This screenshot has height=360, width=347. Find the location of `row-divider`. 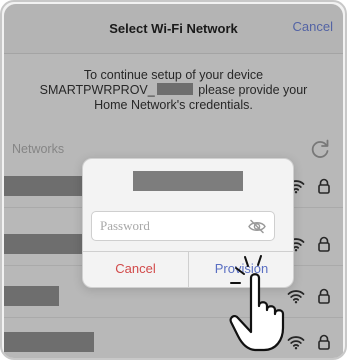

row-divider is located at coordinates (173, 317).